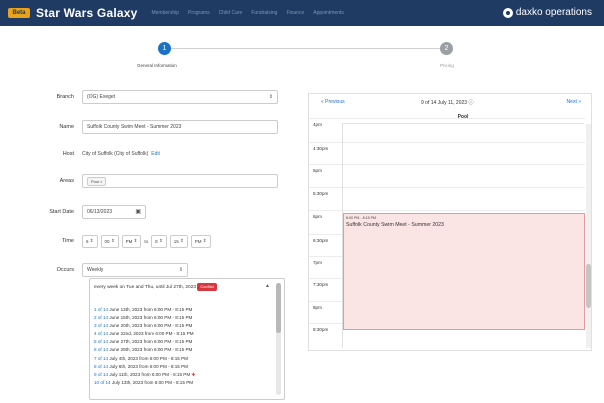 This screenshot has width=604, height=403. Describe the element at coordinates (395, 225) in the screenshot. I see `event-title: Suffolk County Swim Meet - Summer 2023` at that location.